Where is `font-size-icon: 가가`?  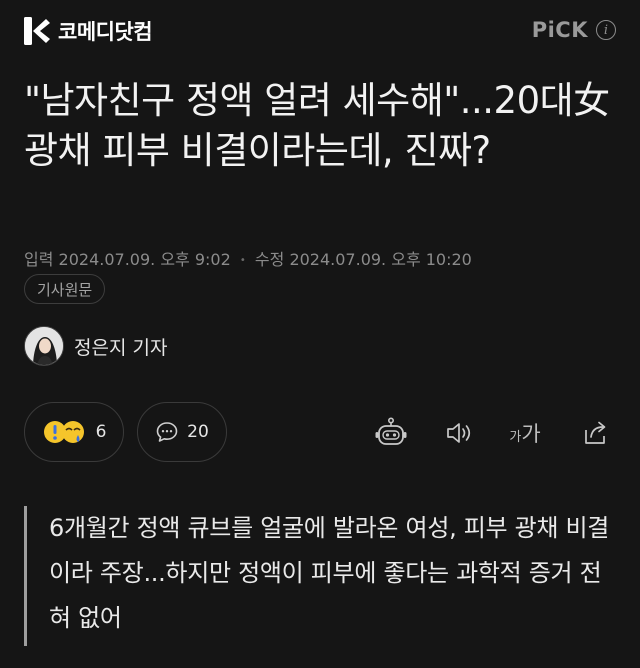 font-size-icon: 가가 is located at coordinates (524, 433).